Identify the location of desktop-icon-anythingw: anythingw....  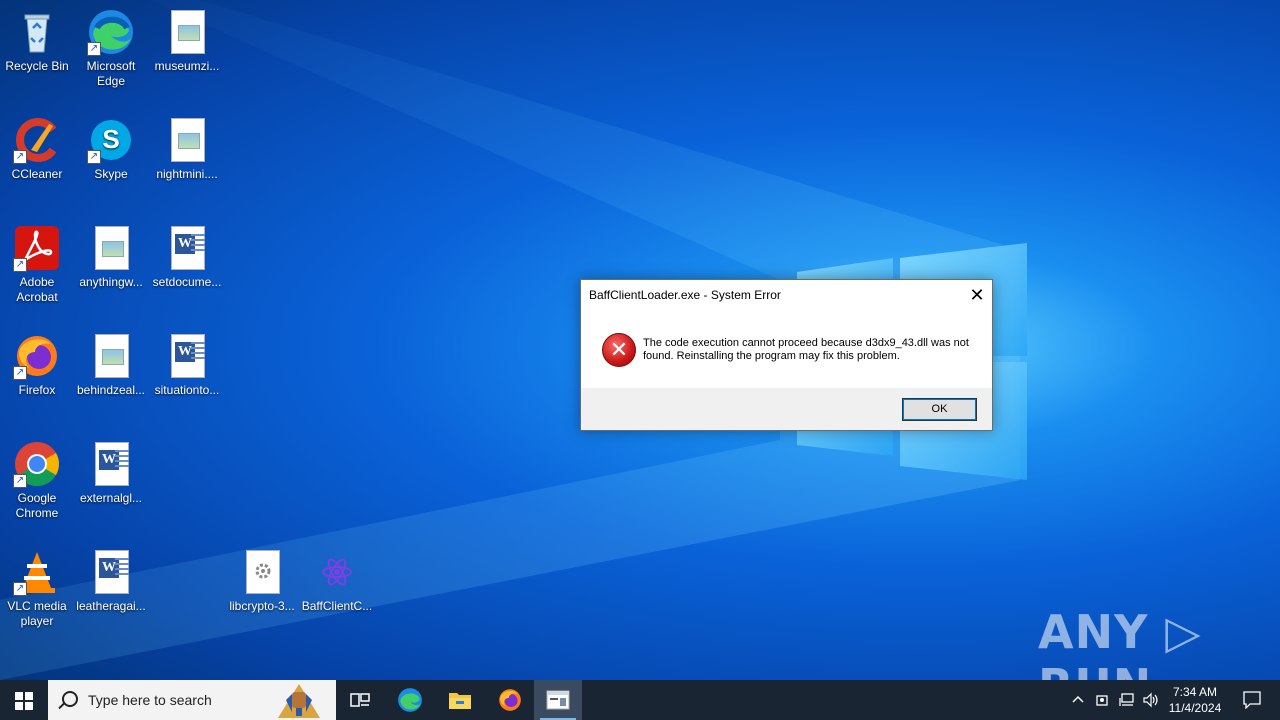
(111, 257).